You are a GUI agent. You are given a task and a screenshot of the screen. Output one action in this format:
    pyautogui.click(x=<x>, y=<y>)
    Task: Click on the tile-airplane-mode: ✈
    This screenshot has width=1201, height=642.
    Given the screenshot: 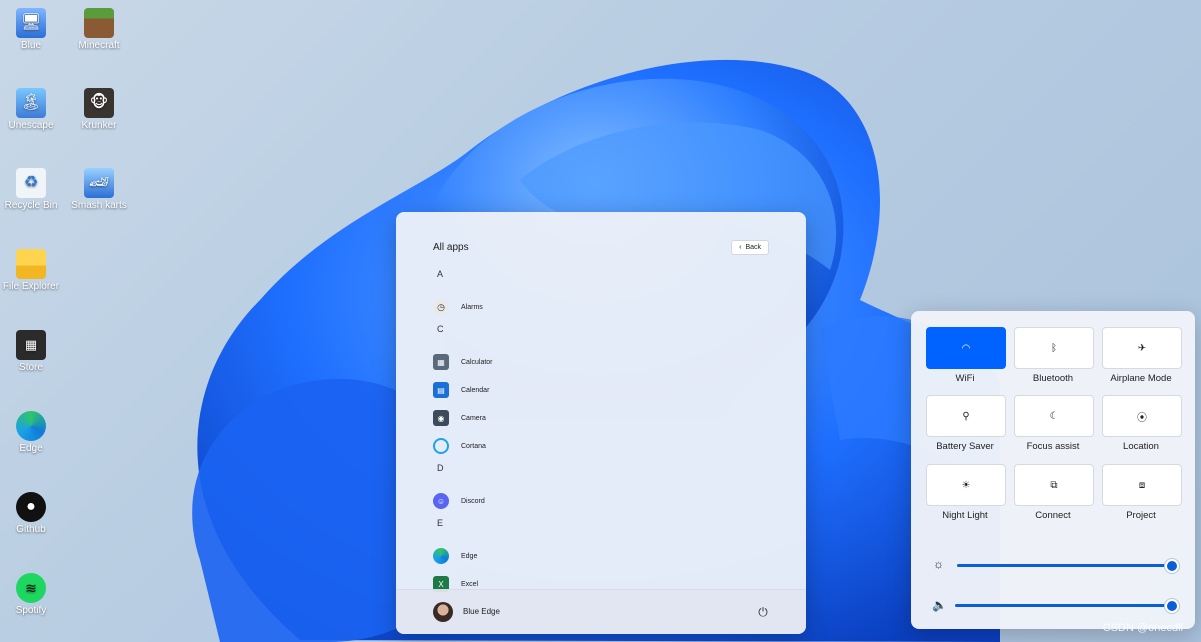 What is the action you would take?
    pyautogui.click(x=1142, y=348)
    